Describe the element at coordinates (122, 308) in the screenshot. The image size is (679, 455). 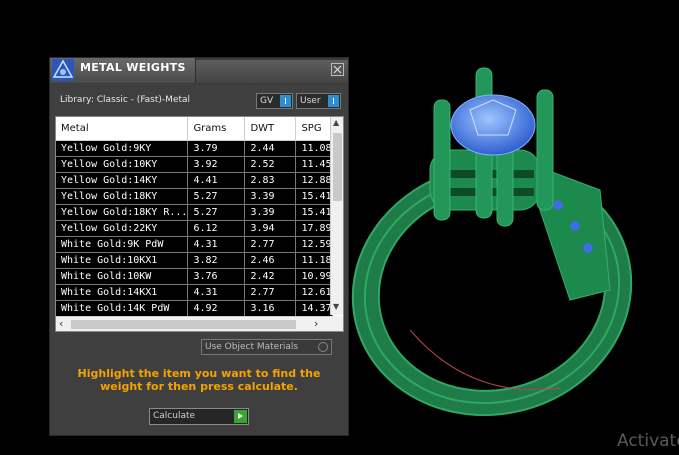
I see `cell-metal: White Gold:14K PdW` at that location.